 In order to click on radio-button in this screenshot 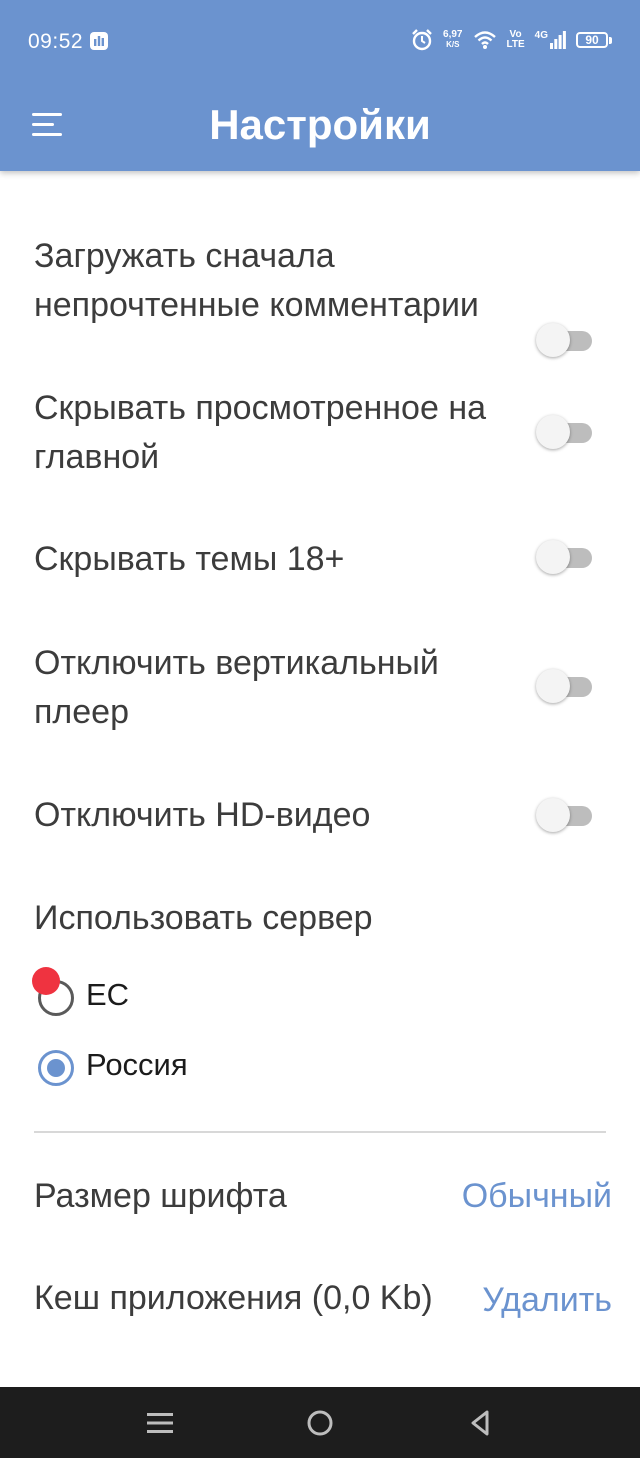, I will do `click(56, 1068)`.